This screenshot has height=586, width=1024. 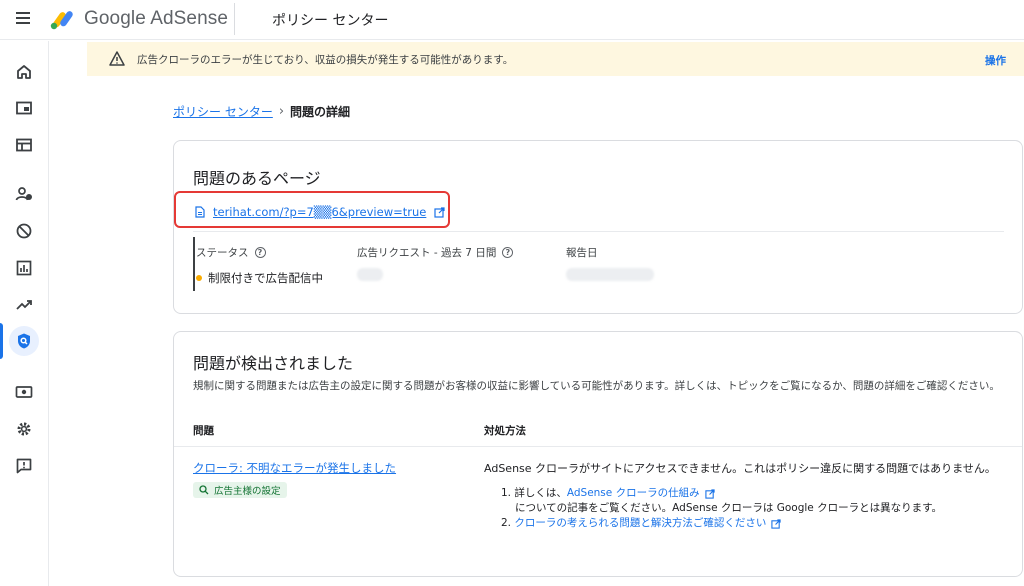 I want to click on nav-home, so click(x=24, y=72).